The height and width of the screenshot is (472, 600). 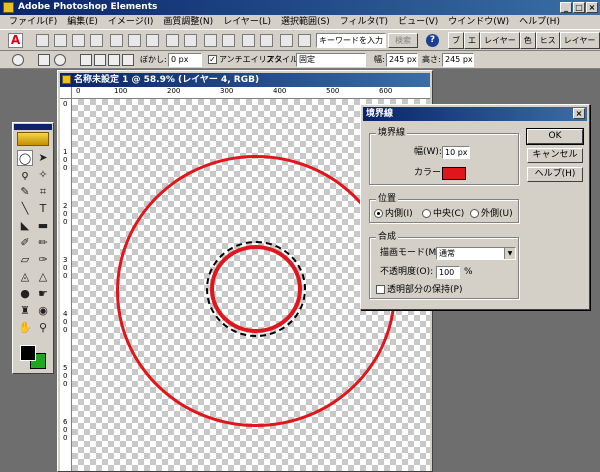 I want to click on menu-image: イメージ(I), so click(x=131, y=22).